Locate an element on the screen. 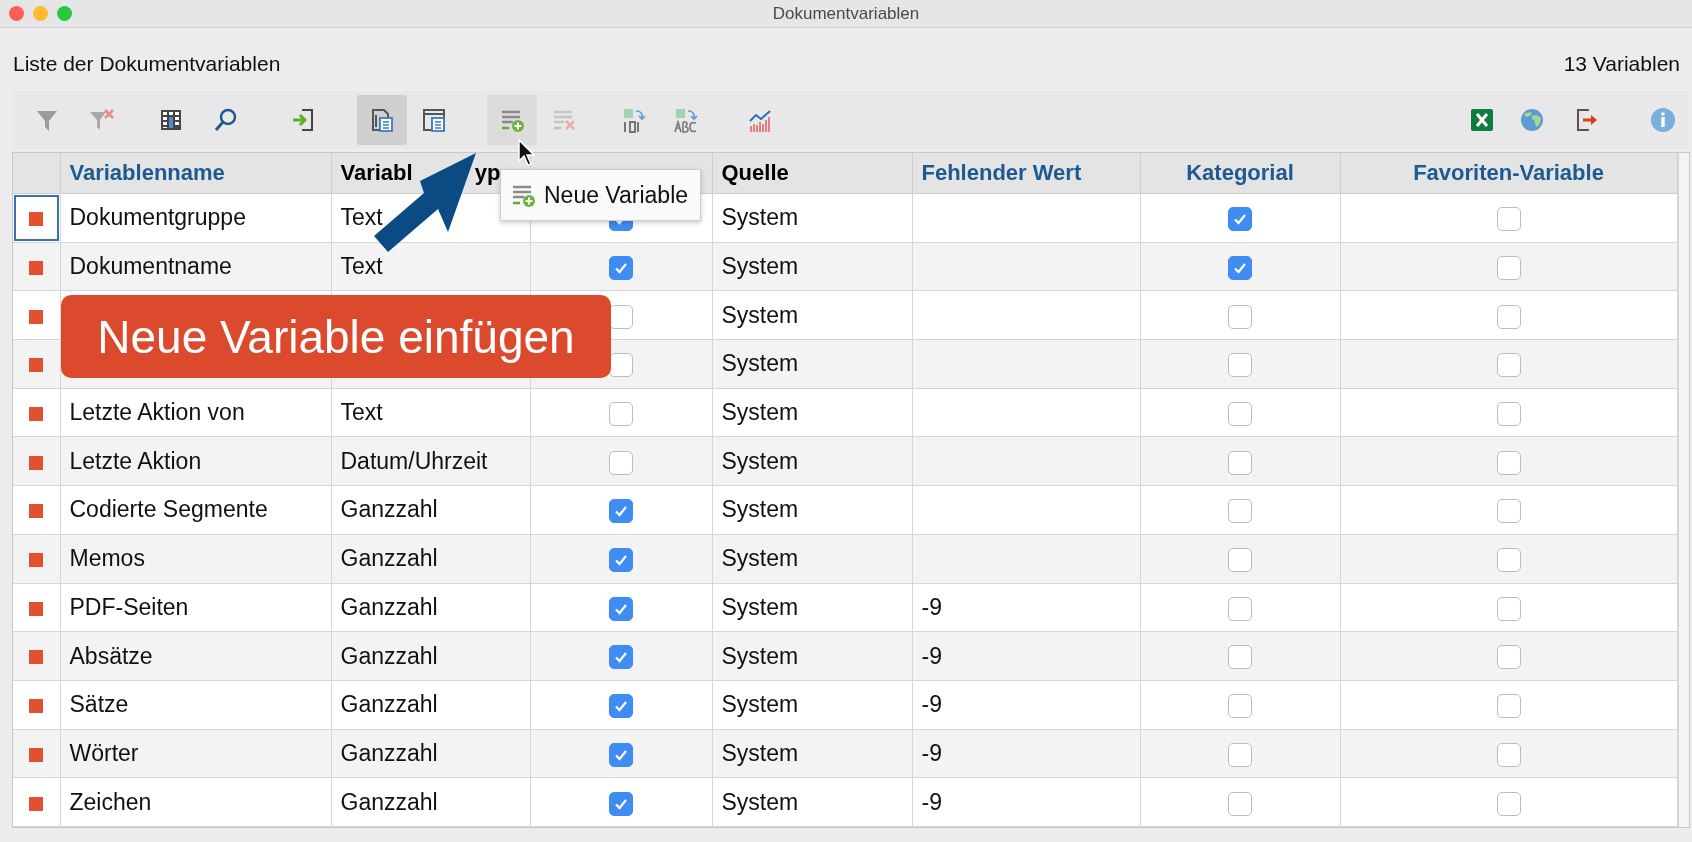  document-list-icon is located at coordinates (382, 120).